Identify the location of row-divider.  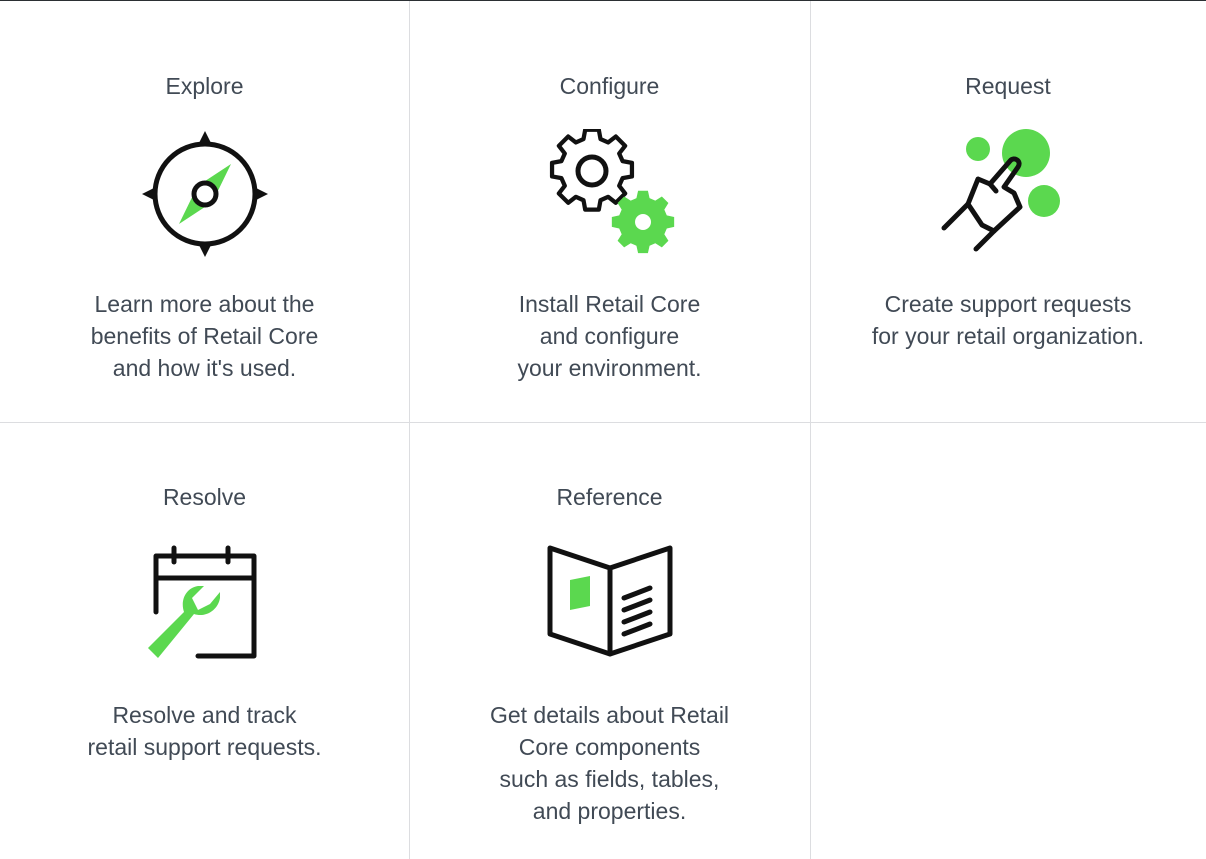
(603, 422).